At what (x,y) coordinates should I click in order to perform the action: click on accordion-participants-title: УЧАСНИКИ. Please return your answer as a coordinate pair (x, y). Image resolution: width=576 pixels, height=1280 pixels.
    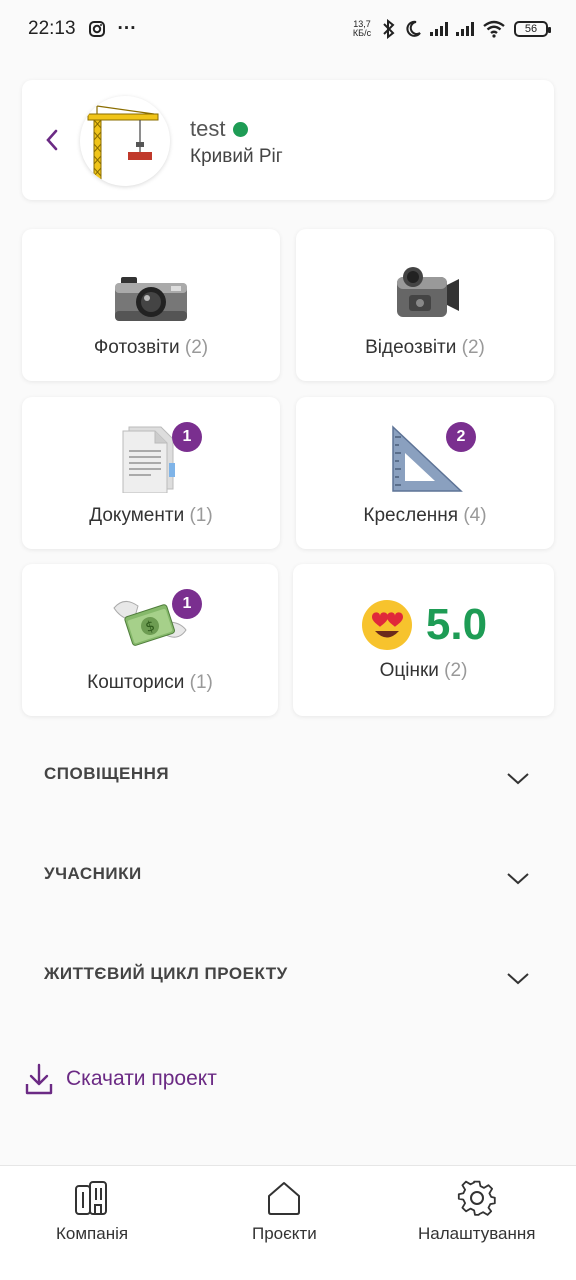
    Looking at the image, I should click on (93, 873).